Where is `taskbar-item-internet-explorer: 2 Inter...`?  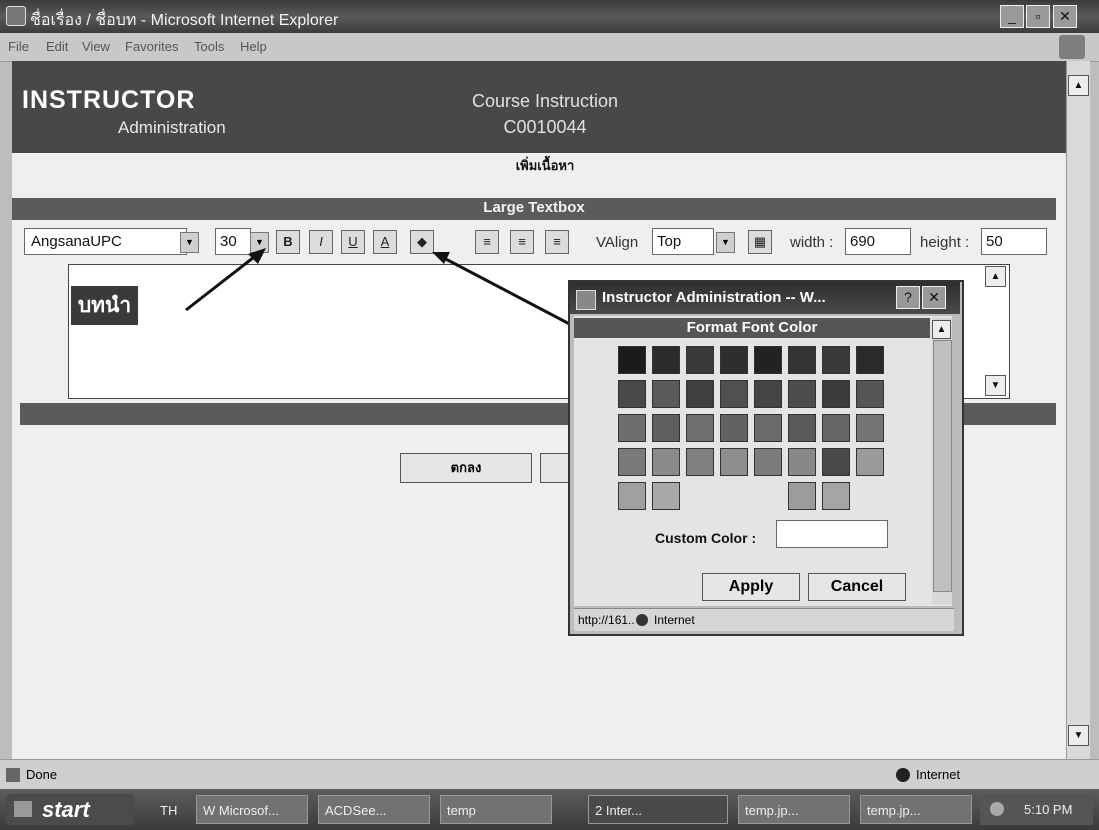 taskbar-item-internet-explorer: 2 Inter... is located at coordinates (658, 809).